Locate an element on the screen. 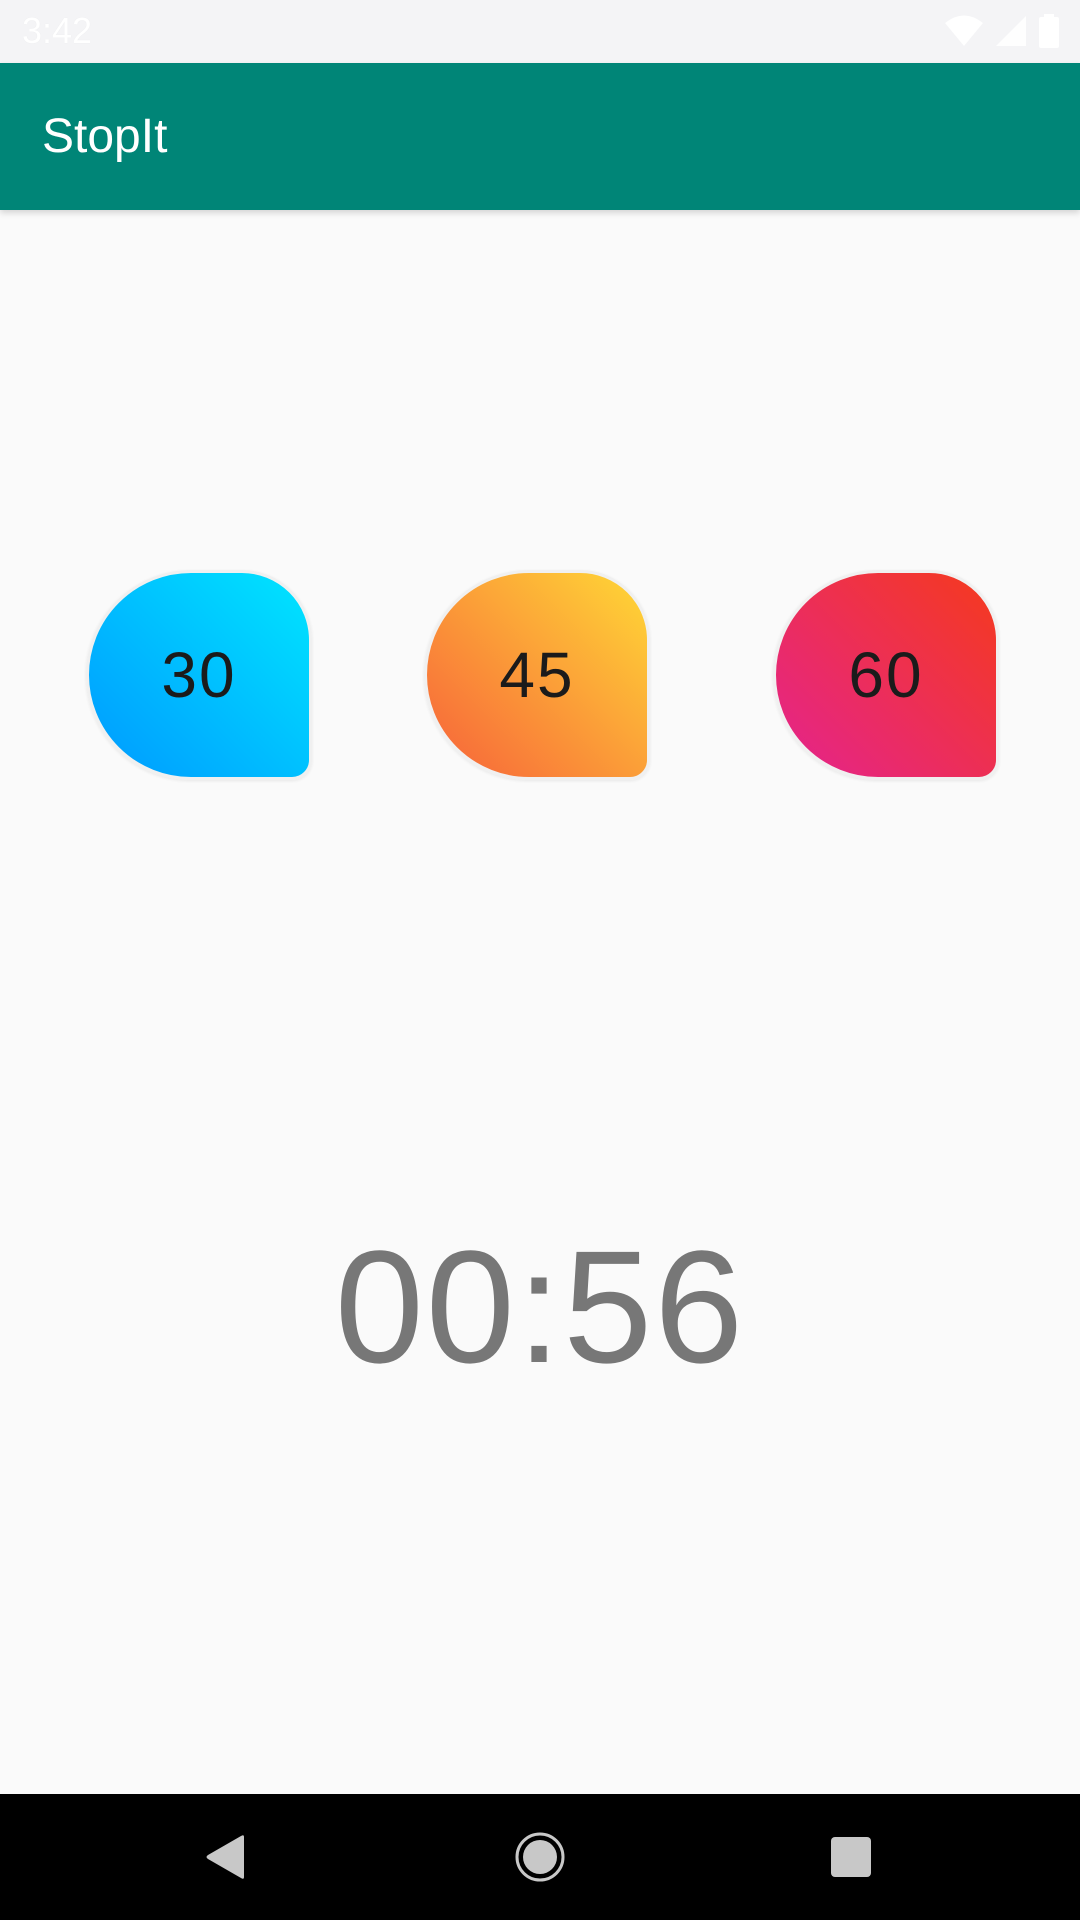 The image size is (1080, 1920). back-icon is located at coordinates (225, 1857).